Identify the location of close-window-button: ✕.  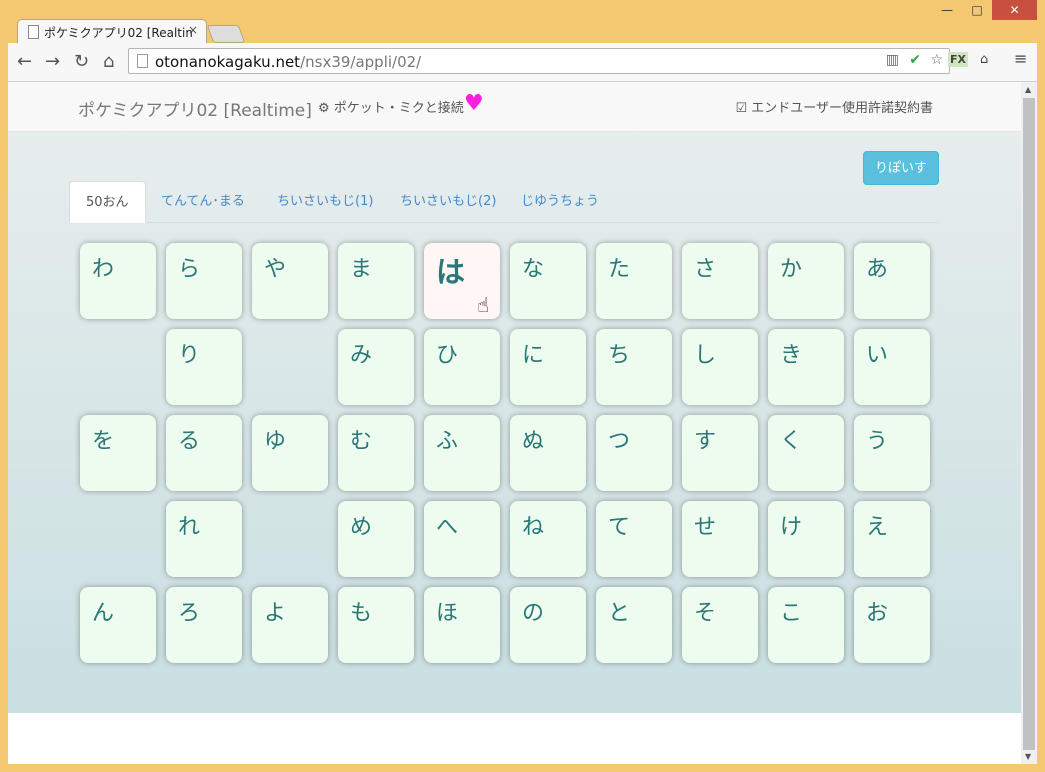
(1014, 10).